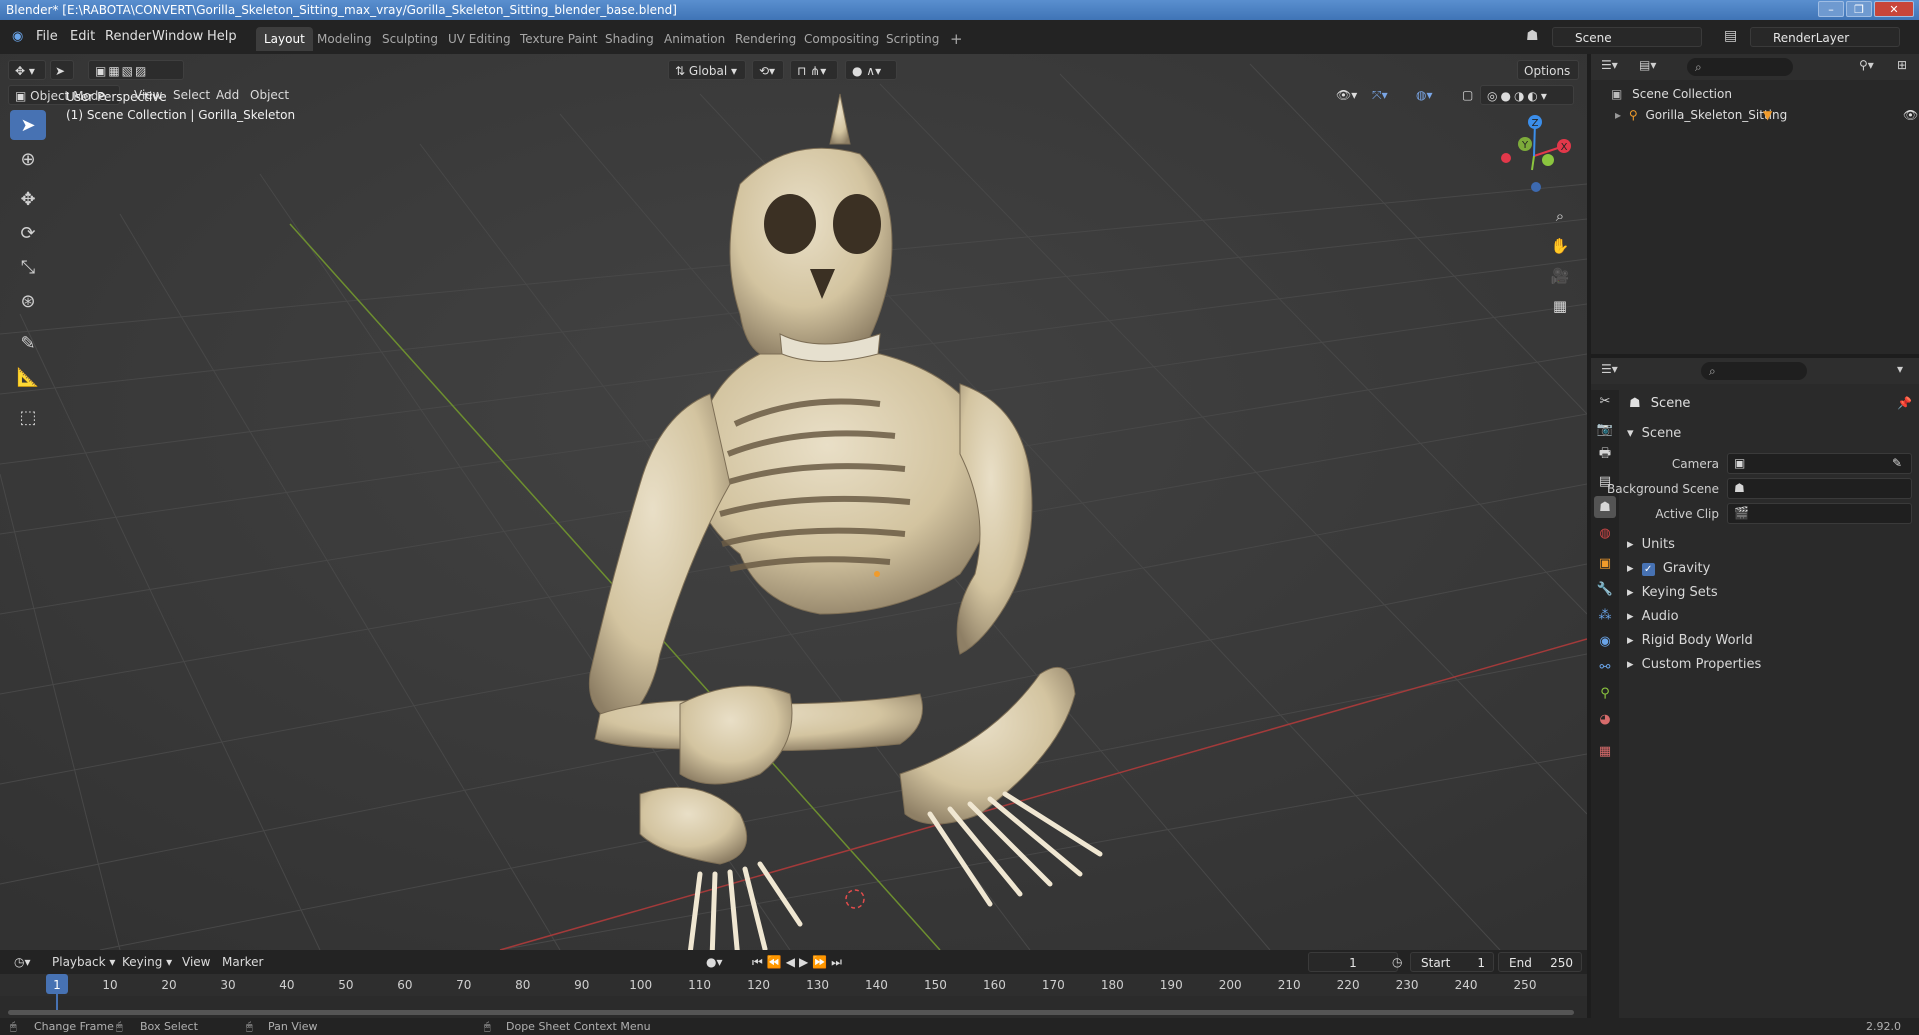 The image size is (1919, 1035). What do you see at coordinates (47, 37) in the screenshot?
I see `menu-file: File` at bounding box center [47, 37].